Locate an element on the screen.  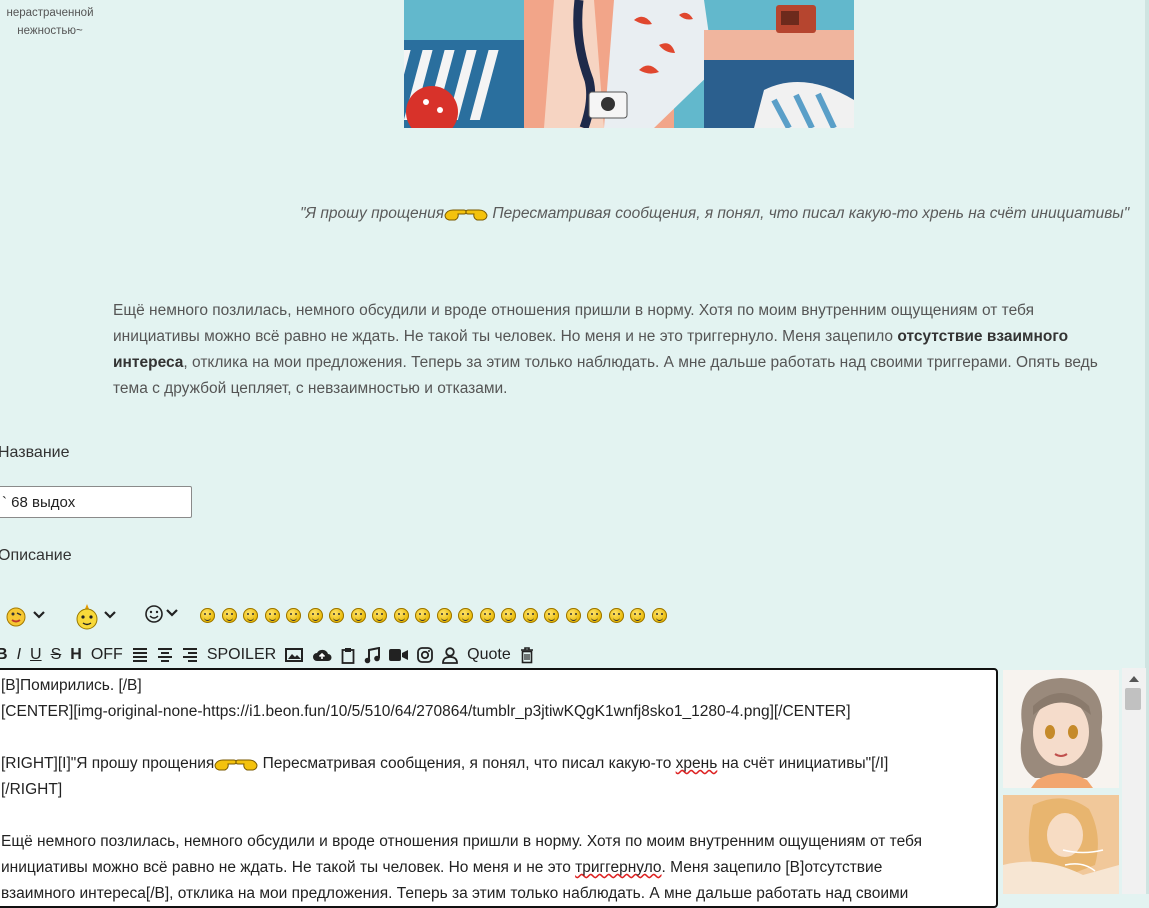
clipboard-button is located at coordinates (348, 655).